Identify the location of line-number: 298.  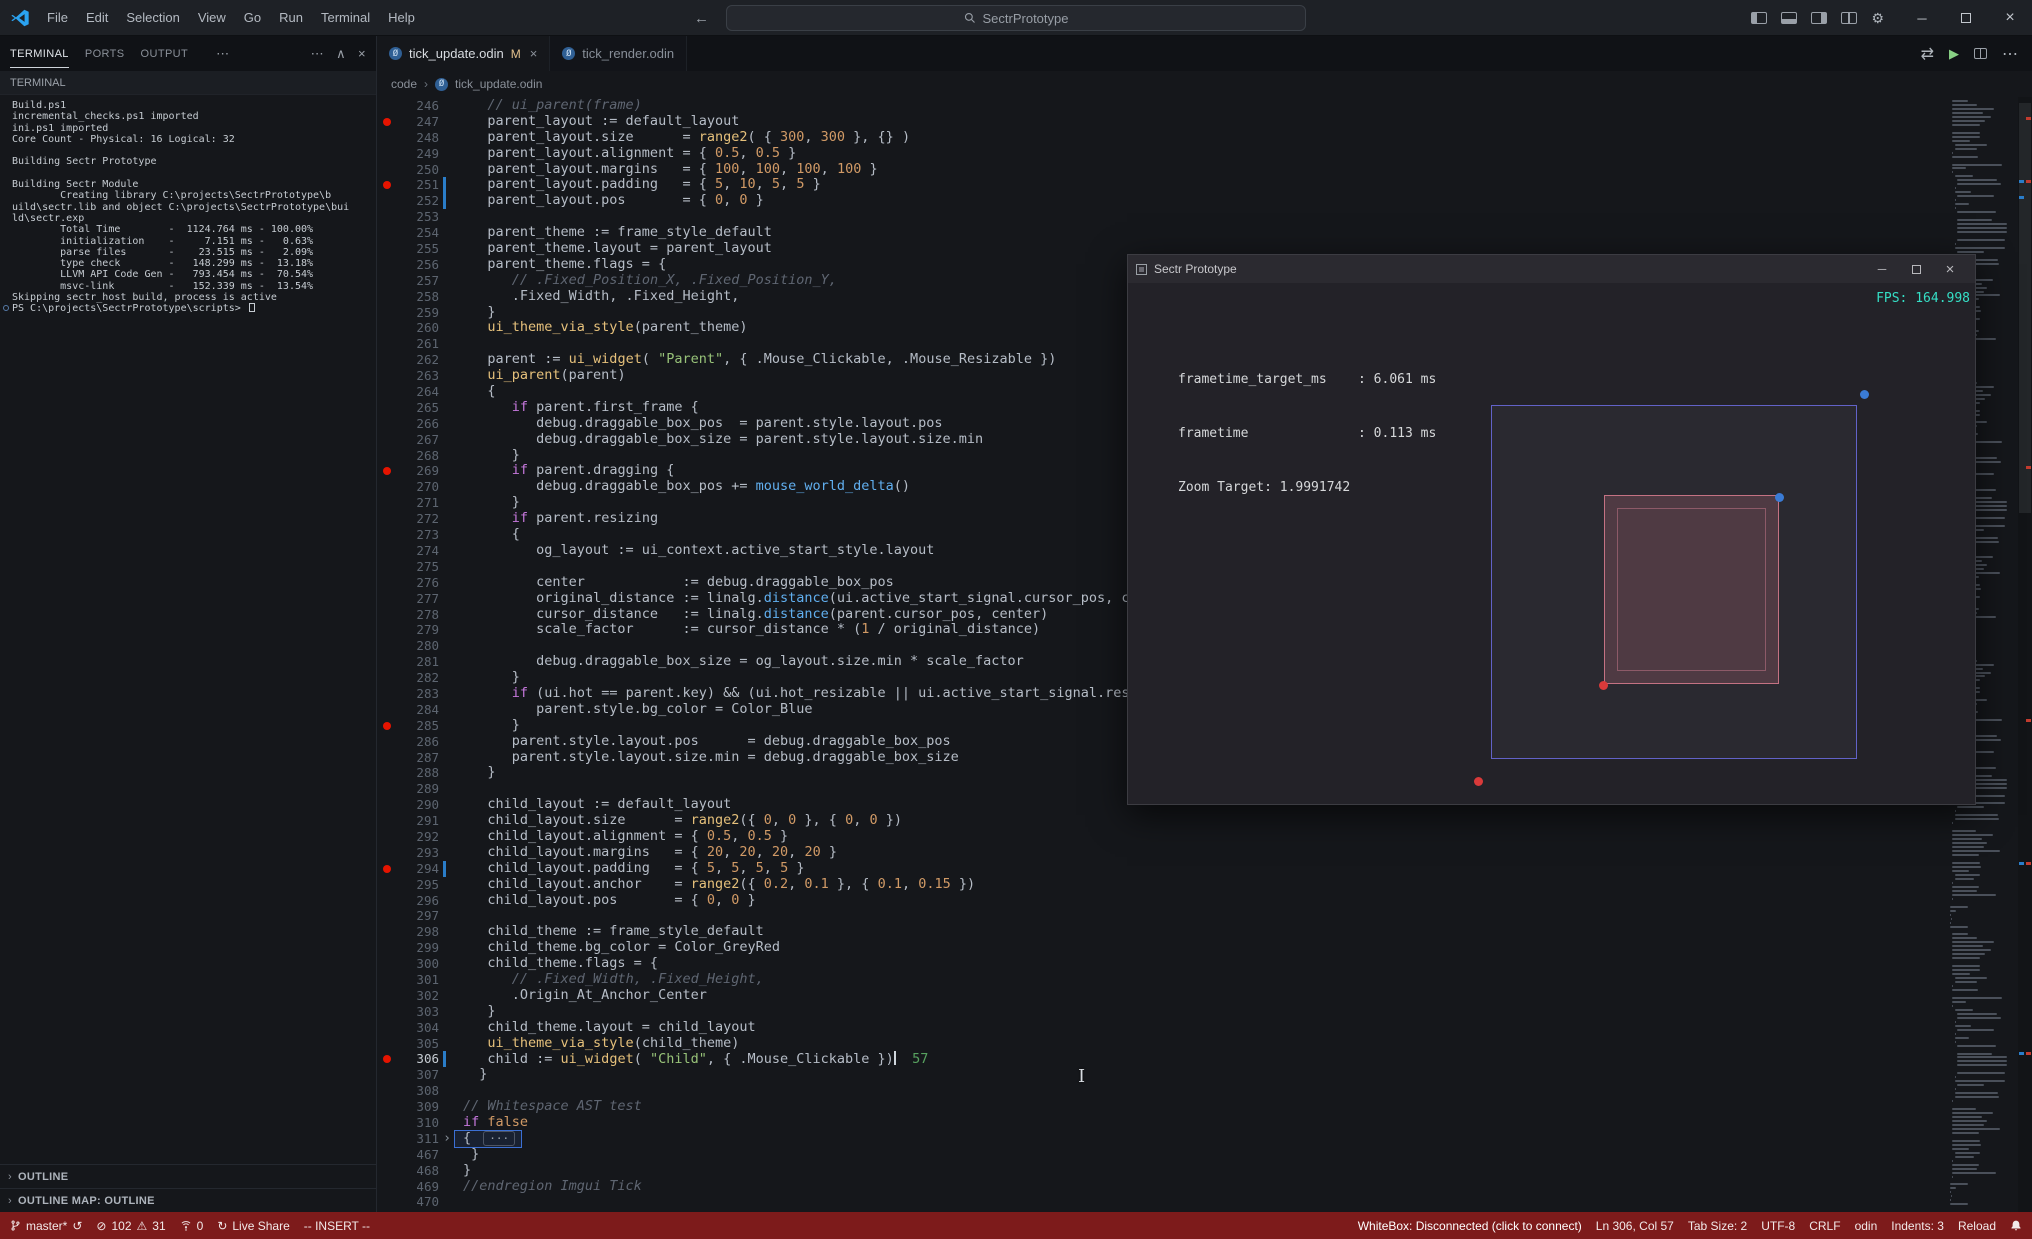
(418, 932).